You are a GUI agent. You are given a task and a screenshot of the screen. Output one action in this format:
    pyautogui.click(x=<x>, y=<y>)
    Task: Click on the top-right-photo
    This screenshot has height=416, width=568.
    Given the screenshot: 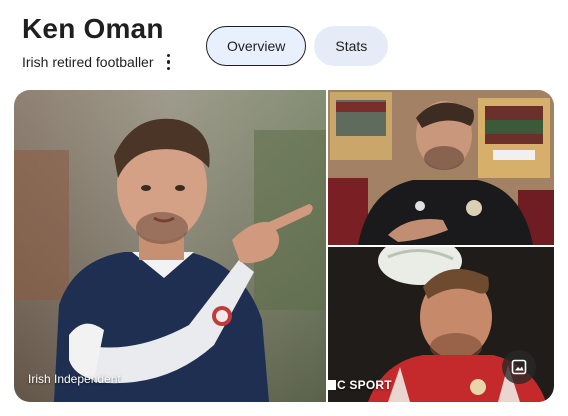 What is the action you would take?
    pyautogui.click(x=441, y=167)
    